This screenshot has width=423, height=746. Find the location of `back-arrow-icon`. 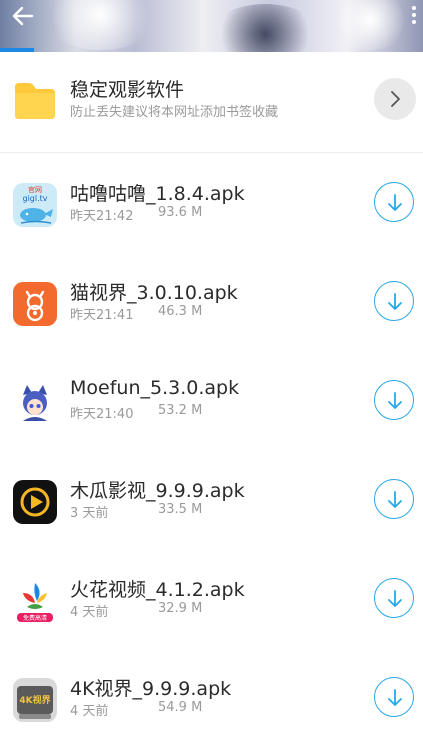

back-arrow-icon is located at coordinates (22, 16).